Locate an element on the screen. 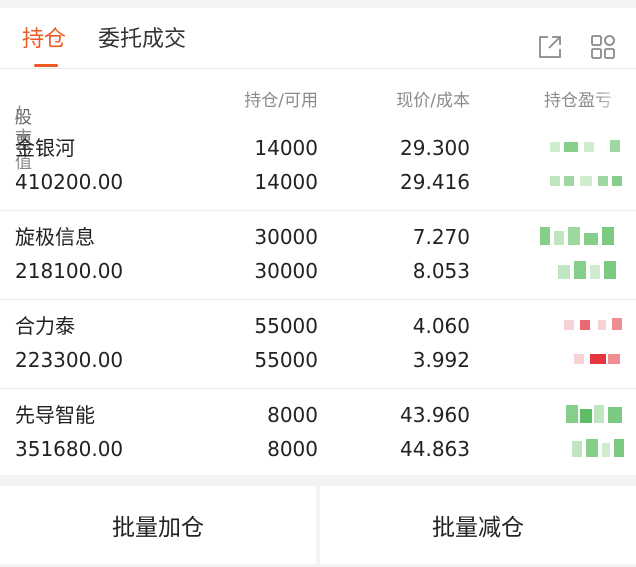 The image size is (636, 567). bottom-action-bar: 批量加仓 批量减仓 is located at coordinates (318, 525).